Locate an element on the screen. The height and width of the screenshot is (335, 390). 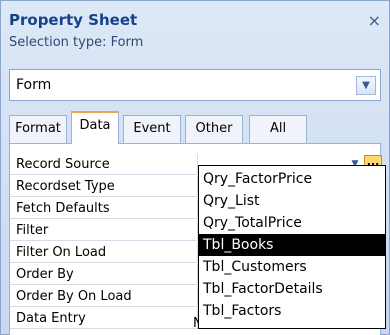
property-label: Record Source is located at coordinates (63, 164).